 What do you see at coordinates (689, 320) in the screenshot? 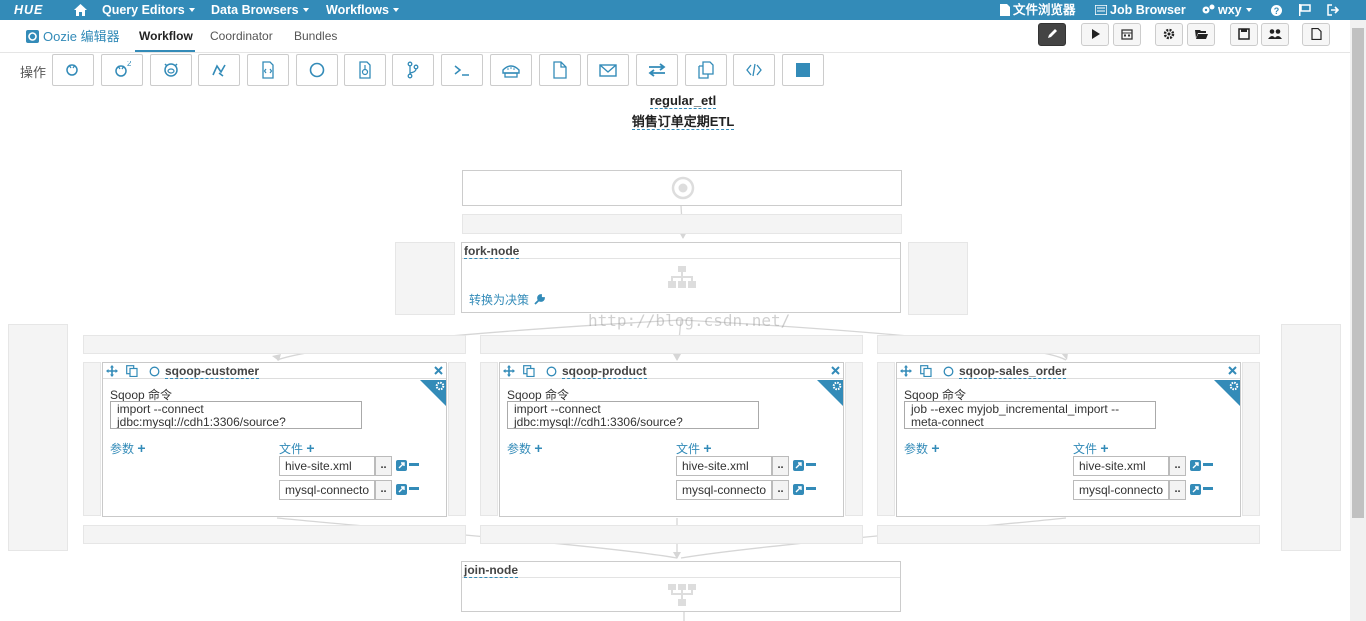
I see `watermark-text: http://blog.csdn.net/` at bounding box center [689, 320].